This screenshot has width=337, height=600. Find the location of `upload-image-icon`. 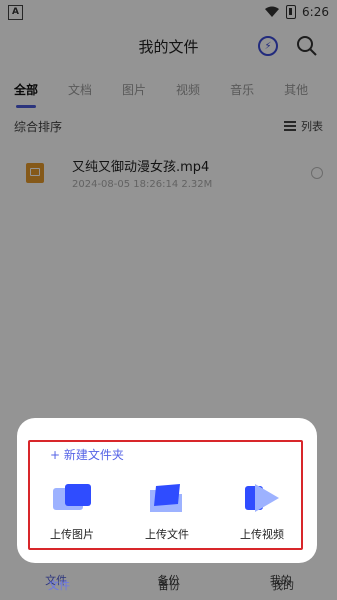

upload-image-icon is located at coordinates (72, 497).